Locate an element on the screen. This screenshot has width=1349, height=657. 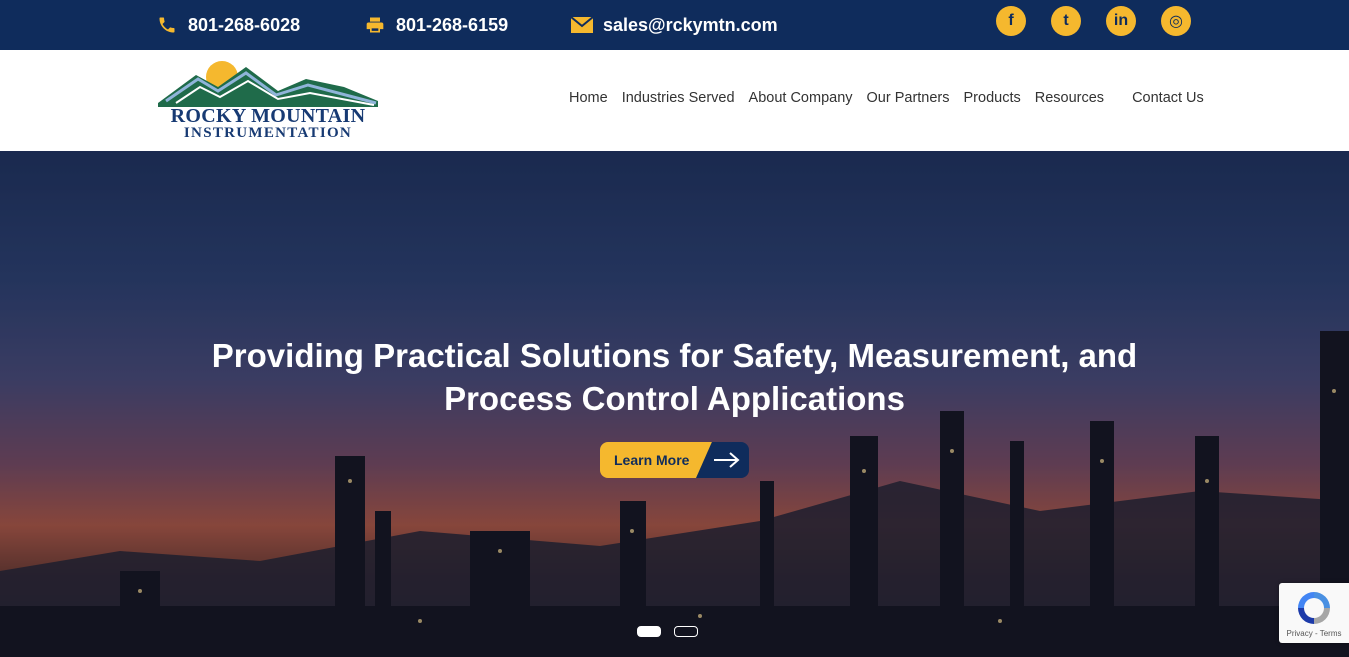
phone-link: 801-268-6028 is located at coordinates (228, 25).